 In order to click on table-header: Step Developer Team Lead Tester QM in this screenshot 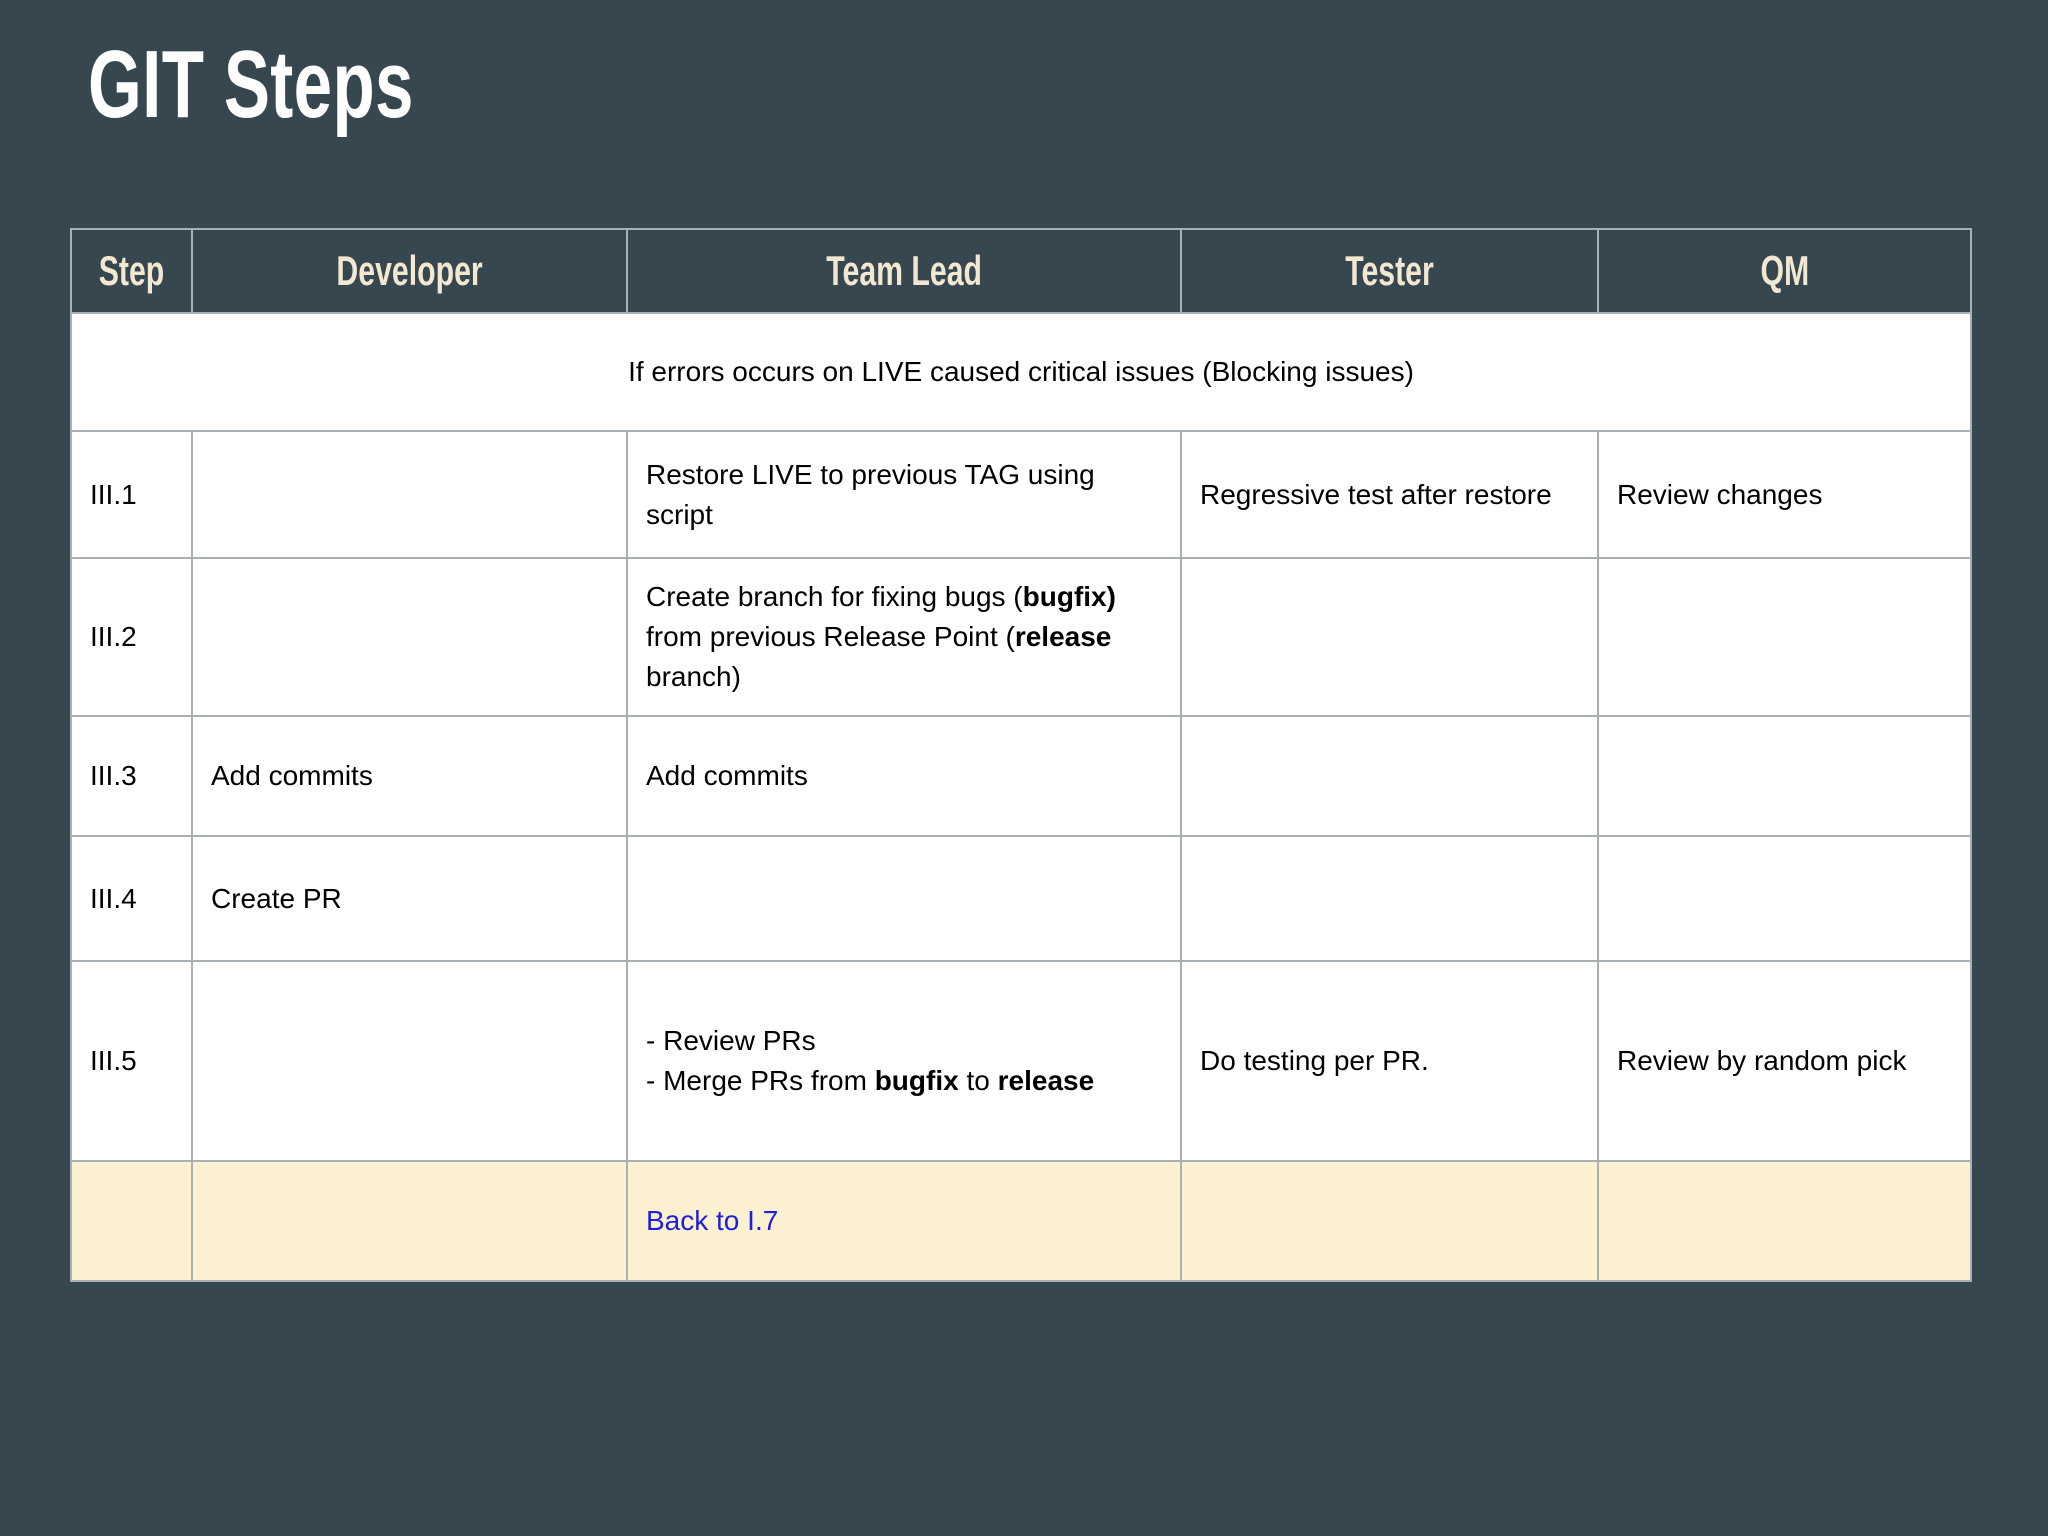, I will do `click(1021, 271)`.